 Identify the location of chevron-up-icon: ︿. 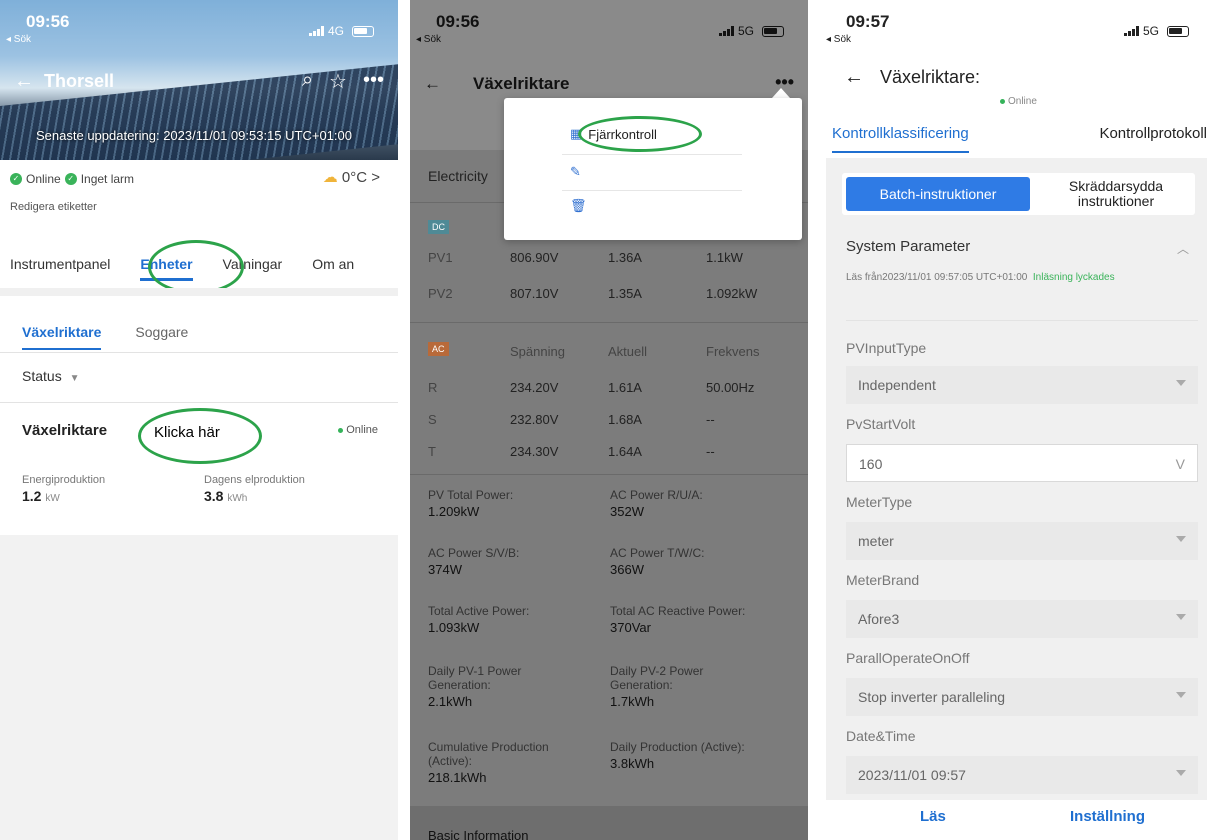
(1183, 248).